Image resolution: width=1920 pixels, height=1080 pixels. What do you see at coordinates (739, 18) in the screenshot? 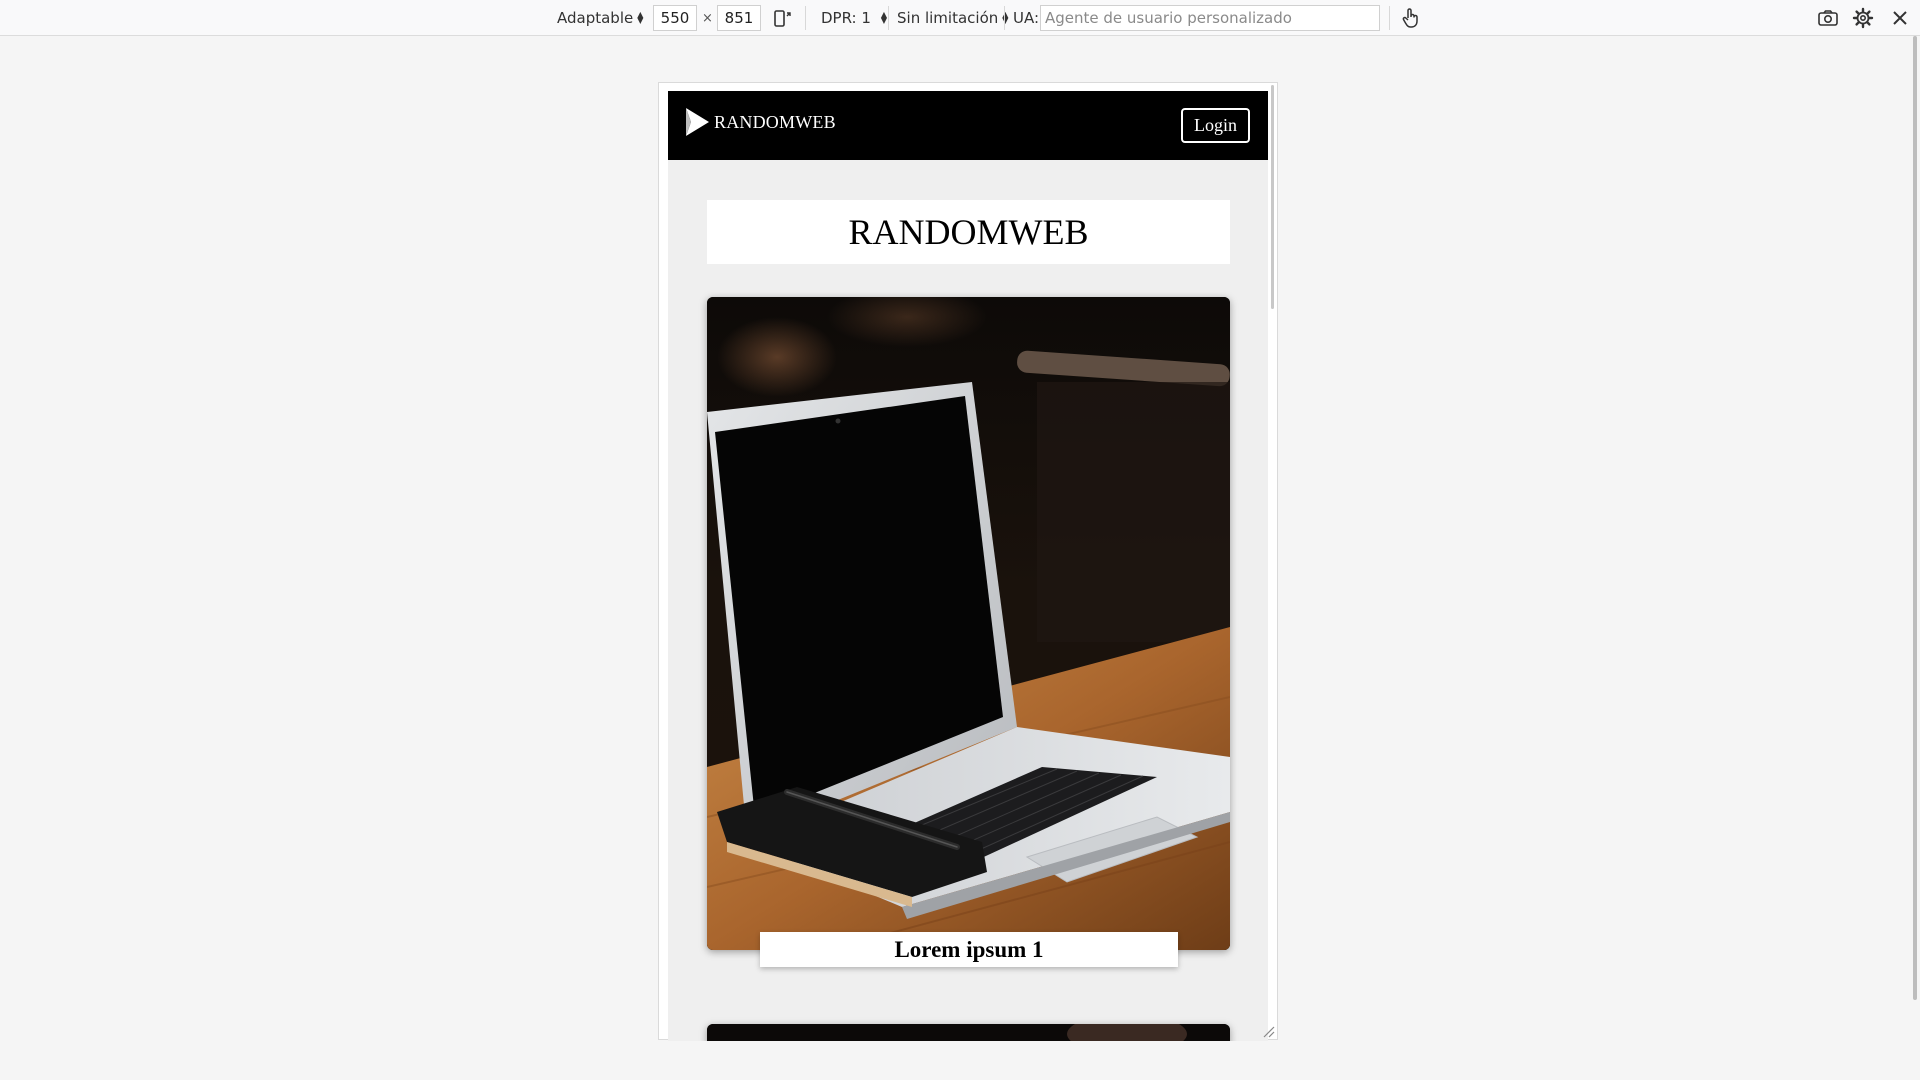
I see `viewport-height-input` at bounding box center [739, 18].